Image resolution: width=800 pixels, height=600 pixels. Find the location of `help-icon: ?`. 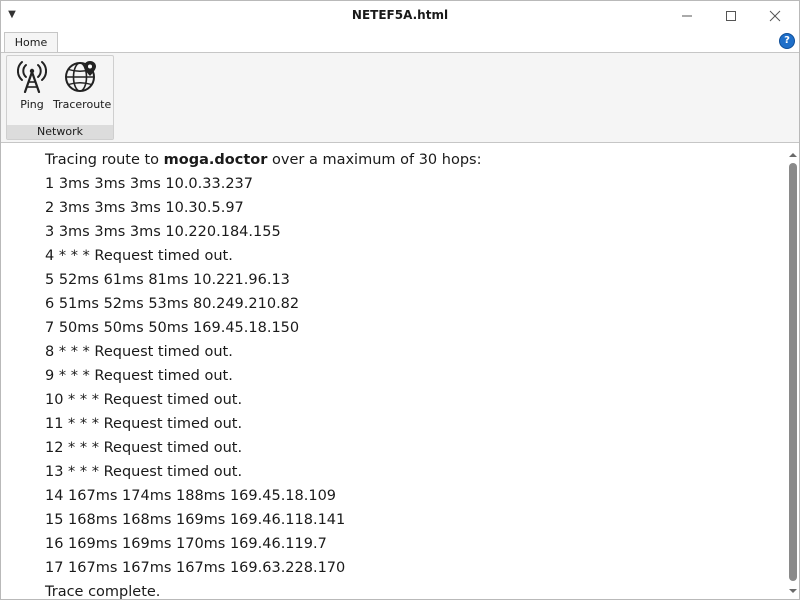

help-icon: ? is located at coordinates (787, 41).